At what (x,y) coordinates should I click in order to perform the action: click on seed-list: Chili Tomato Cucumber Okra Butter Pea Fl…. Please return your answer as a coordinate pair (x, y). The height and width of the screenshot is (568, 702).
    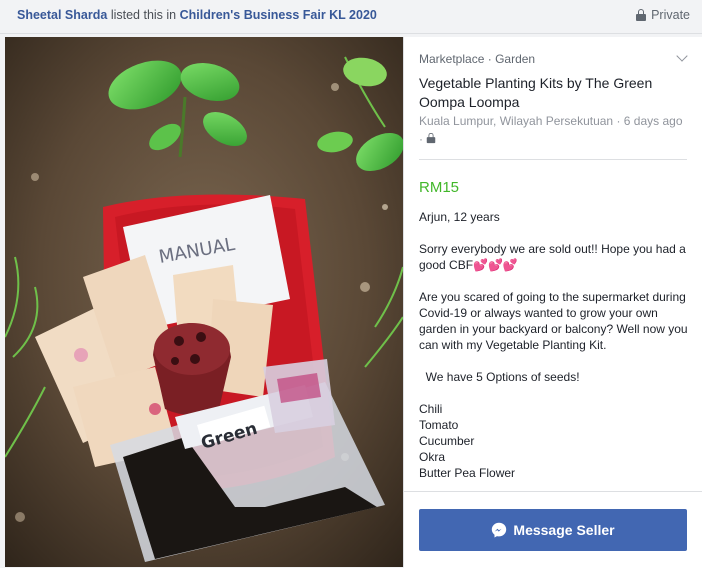
    Looking at the image, I should click on (556, 441).